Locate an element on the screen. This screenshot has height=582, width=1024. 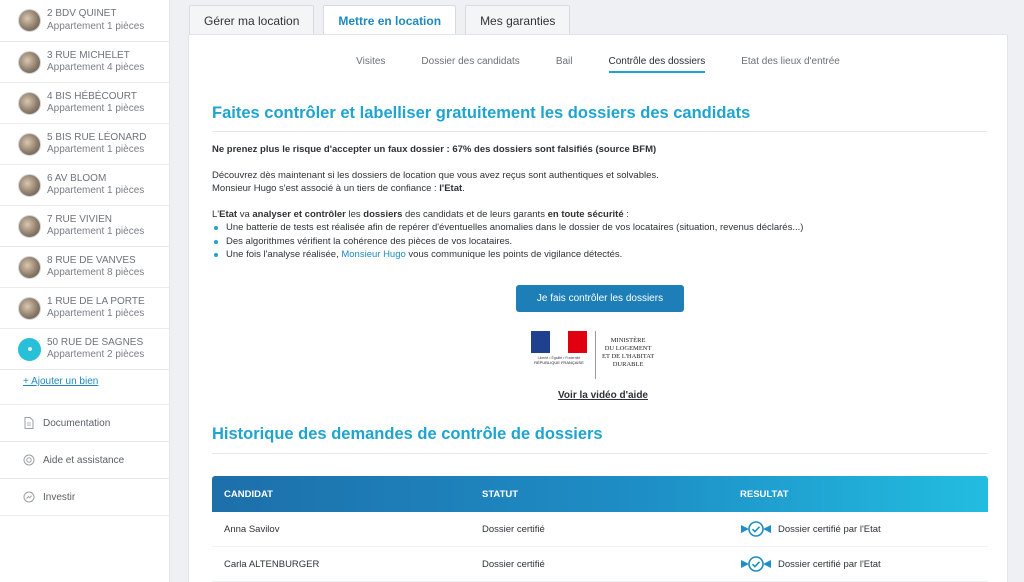
column-header-resultat: RESULTAT is located at coordinates (764, 494).